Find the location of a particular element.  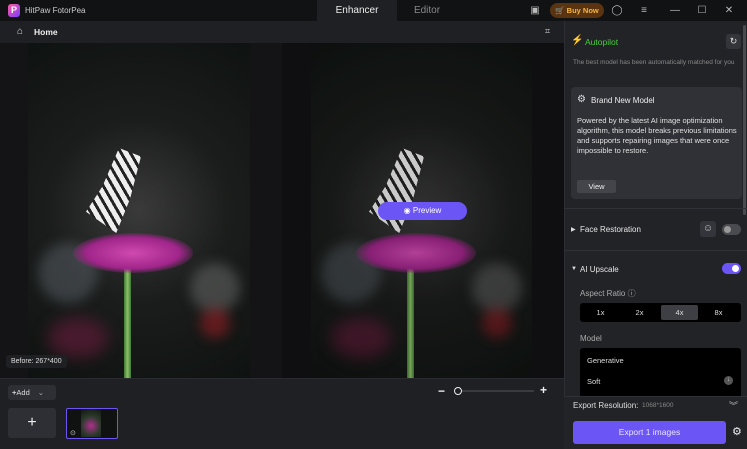

chevron-down-icon: ⌄ is located at coordinates (41, 392).